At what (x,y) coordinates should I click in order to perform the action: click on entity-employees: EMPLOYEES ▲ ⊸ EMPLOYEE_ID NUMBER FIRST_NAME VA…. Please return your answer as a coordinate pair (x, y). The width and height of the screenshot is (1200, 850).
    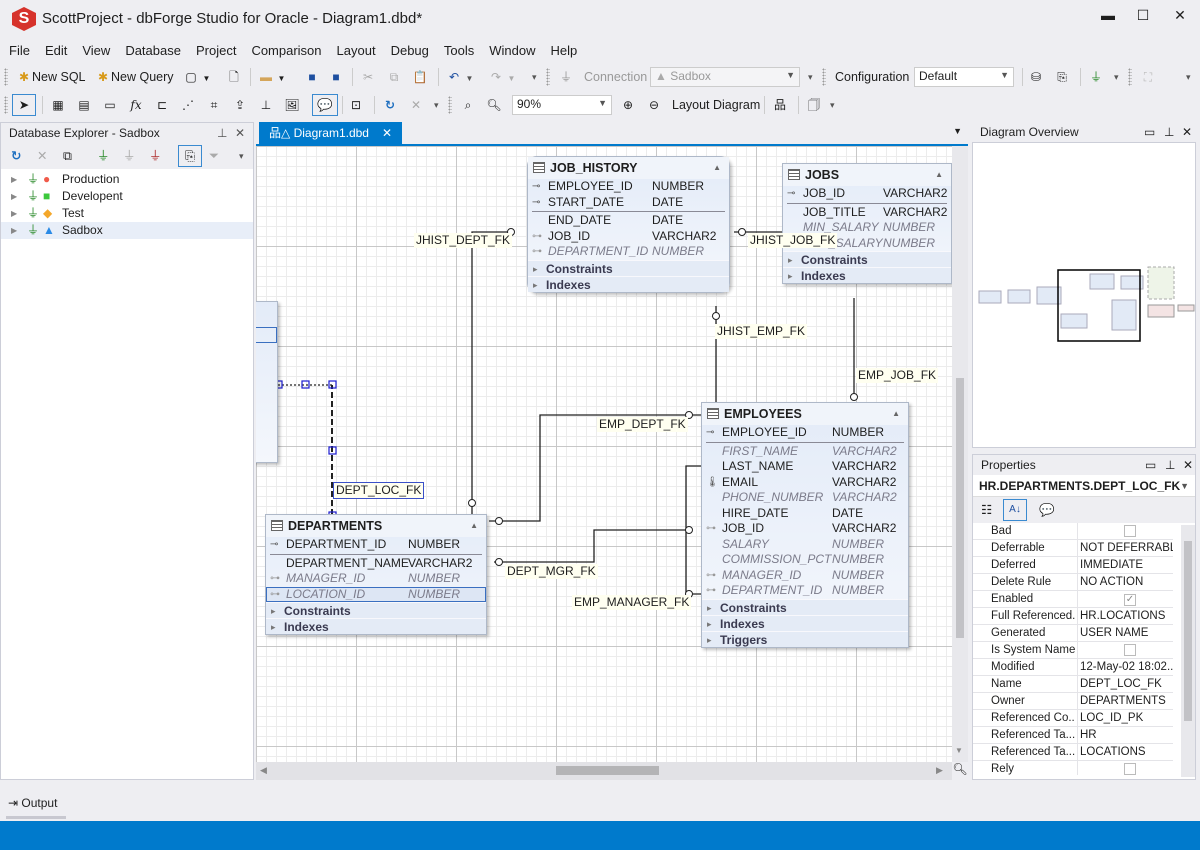
    Looking at the image, I should click on (805, 525).